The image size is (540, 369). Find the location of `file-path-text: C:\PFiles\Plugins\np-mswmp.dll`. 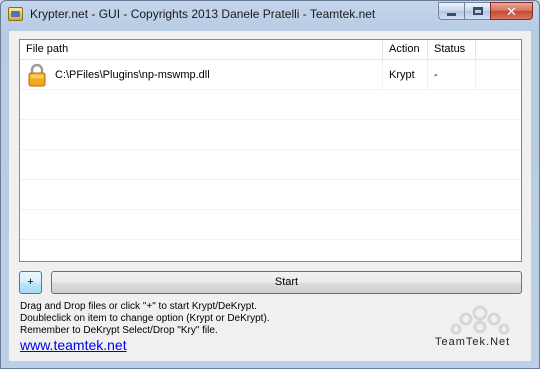

file-path-text: C:\PFiles\Plugins\np-mswmp.dll is located at coordinates (132, 75).